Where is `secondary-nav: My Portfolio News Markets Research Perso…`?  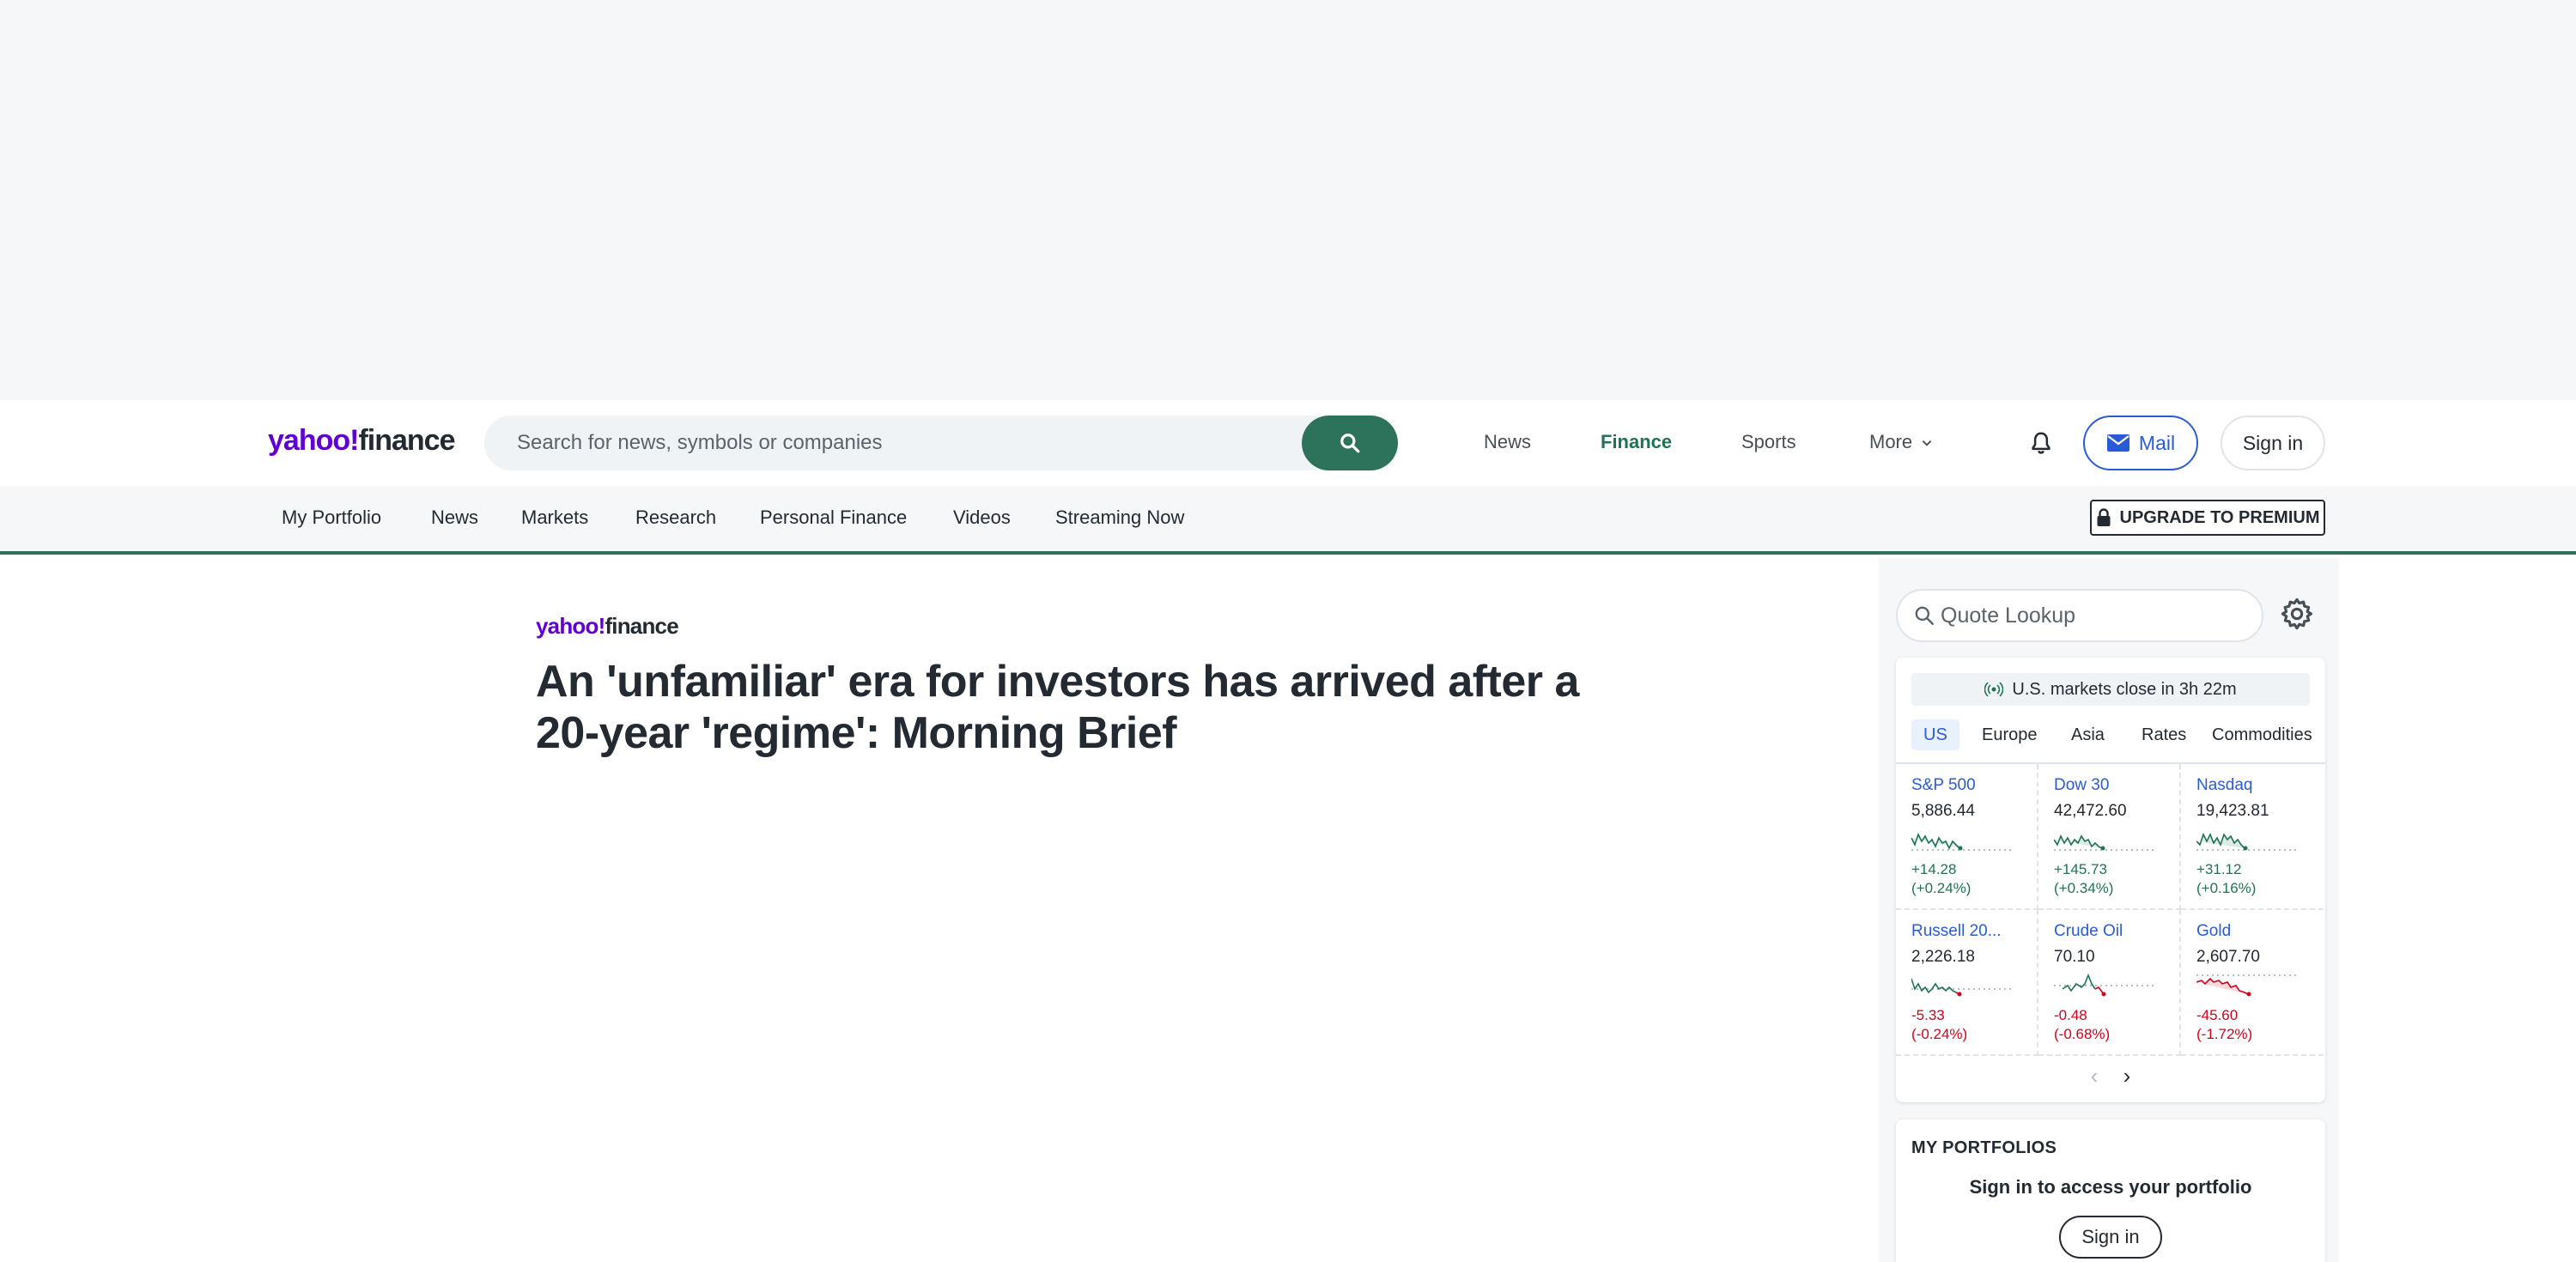 secondary-nav: My Portfolio News Markets Research Perso… is located at coordinates (1288, 520).